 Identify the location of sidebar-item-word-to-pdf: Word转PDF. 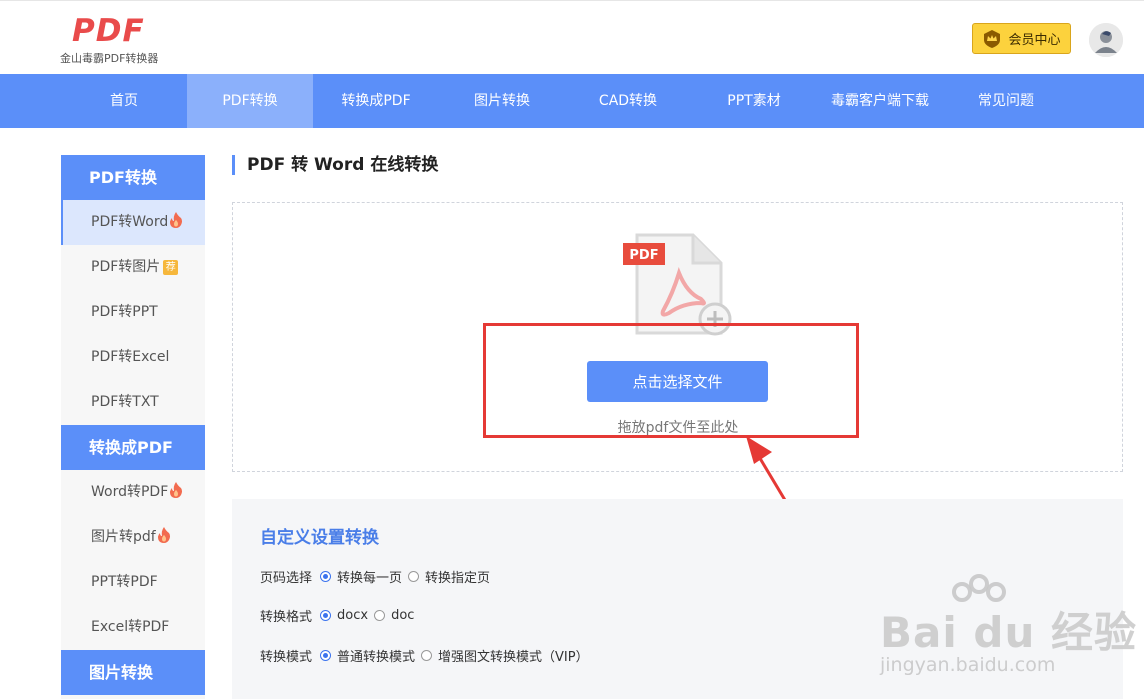
(133, 492).